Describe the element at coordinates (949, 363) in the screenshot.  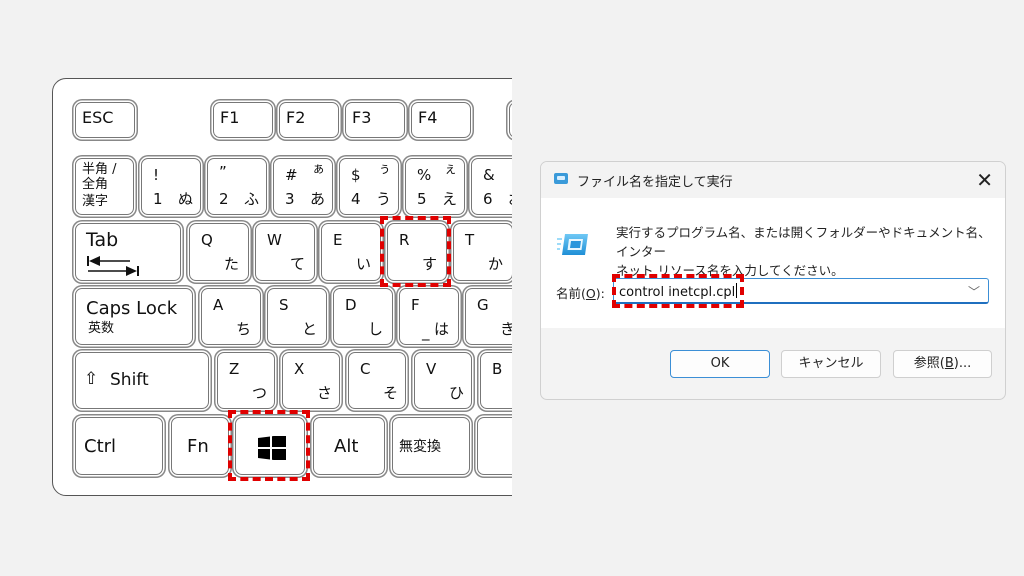
I see `button-accesskey: B` at that location.